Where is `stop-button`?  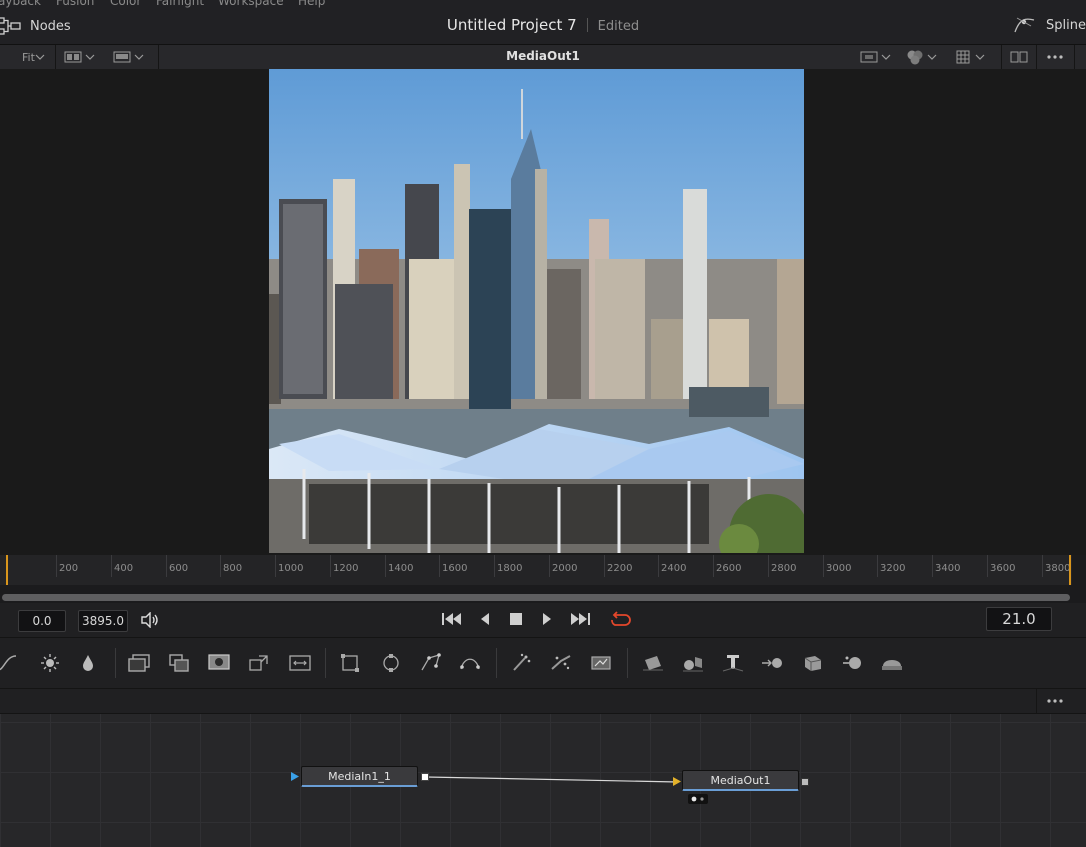
stop-button is located at coordinates (516, 619).